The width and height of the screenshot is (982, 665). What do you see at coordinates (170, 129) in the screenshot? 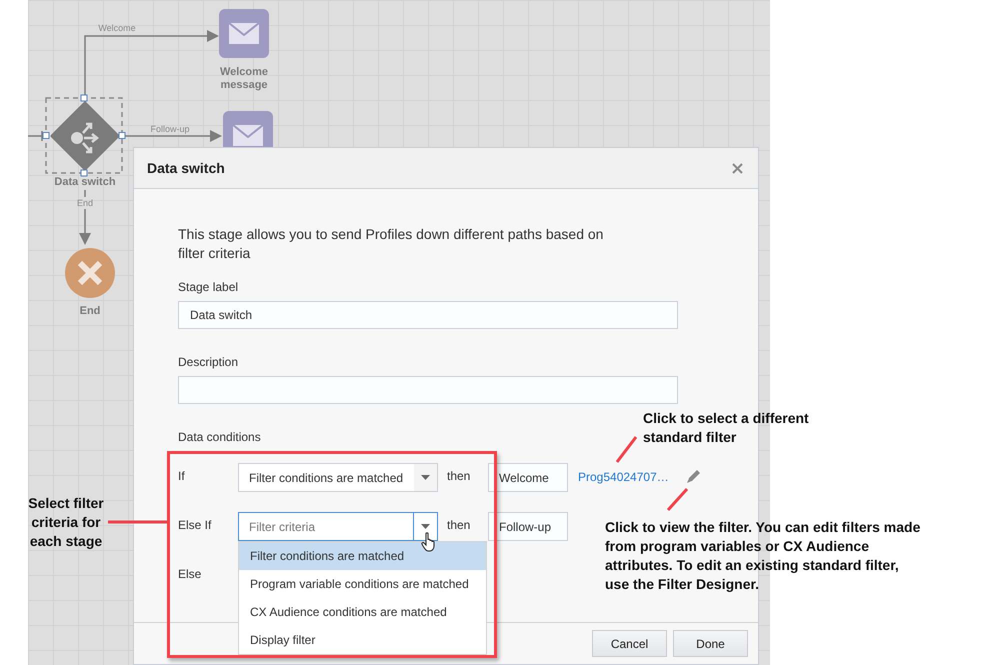
I see `connector-label: Follow-up` at bounding box center [170, 129].